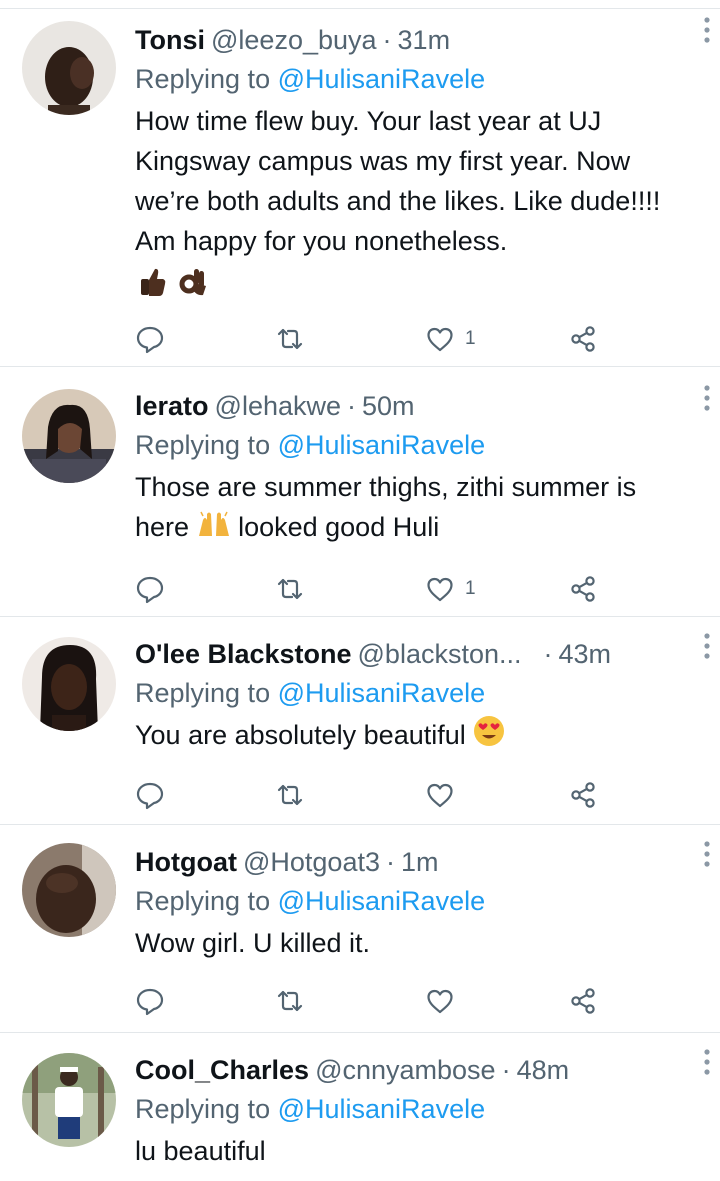  What do you see at coordinates (360, 4) in the screenshot?
I see `top-divider` at bounding box center [360, 4].